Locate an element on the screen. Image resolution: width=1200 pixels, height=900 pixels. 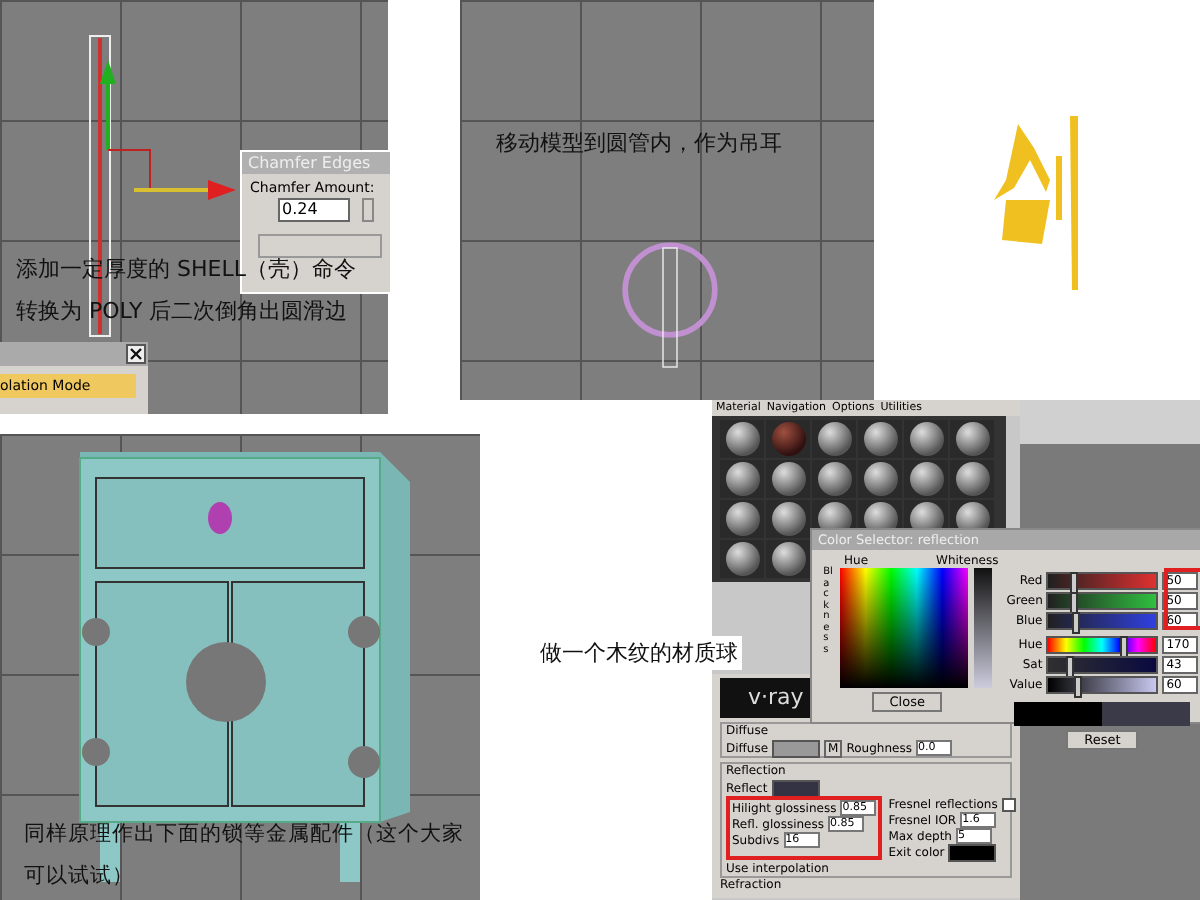
step-note: 移动模型到圆管内，作为吊耳 is located at coordinates (639, 143).